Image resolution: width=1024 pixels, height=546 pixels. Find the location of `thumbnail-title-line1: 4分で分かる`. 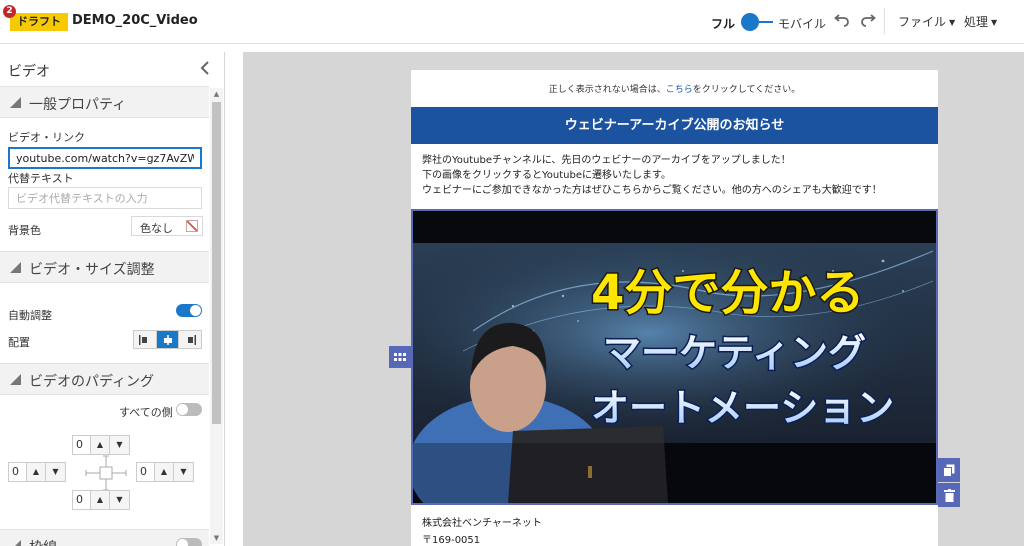

thumbnail-title-line1: 4分で分かる is located at coordinates (727, 293).